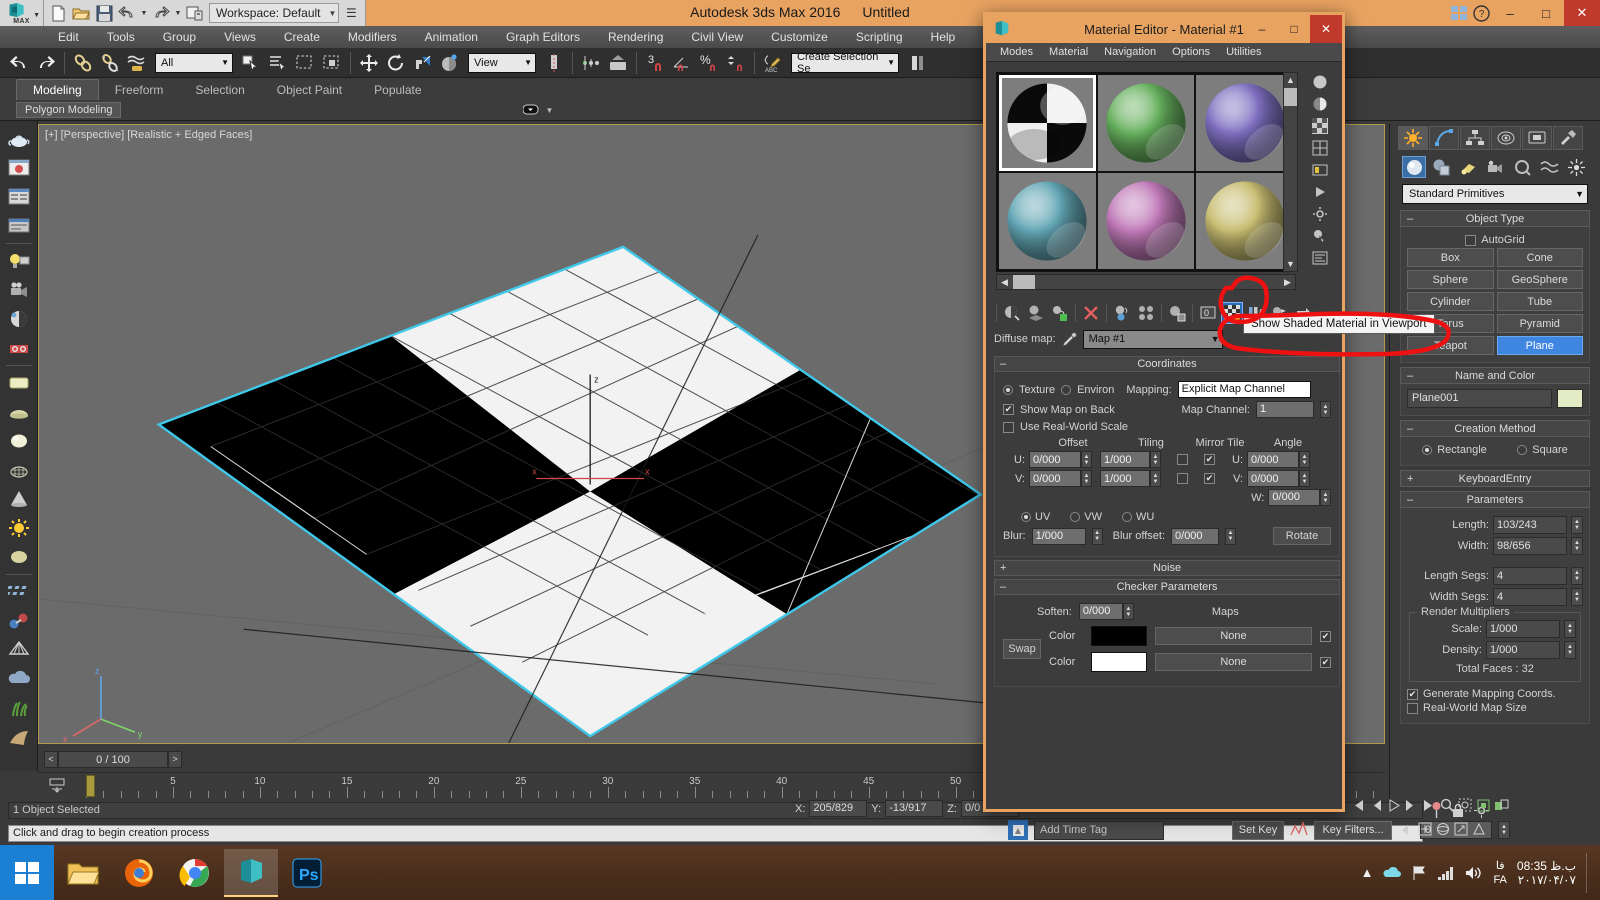 The height and width of the screenshot is (900, 1600). I want to click on go-to-start-icon, so click(1357, 805).